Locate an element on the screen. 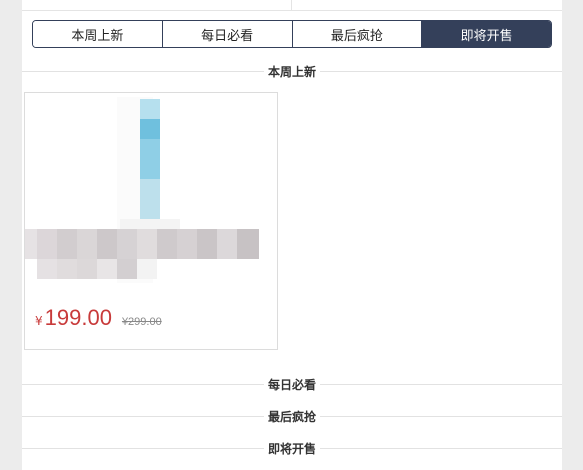 Image resolution: width=583 pixels, height=470 pixels. price-row: ¥ 199.00 ¥299.00 is located at coordinates (151, 320).